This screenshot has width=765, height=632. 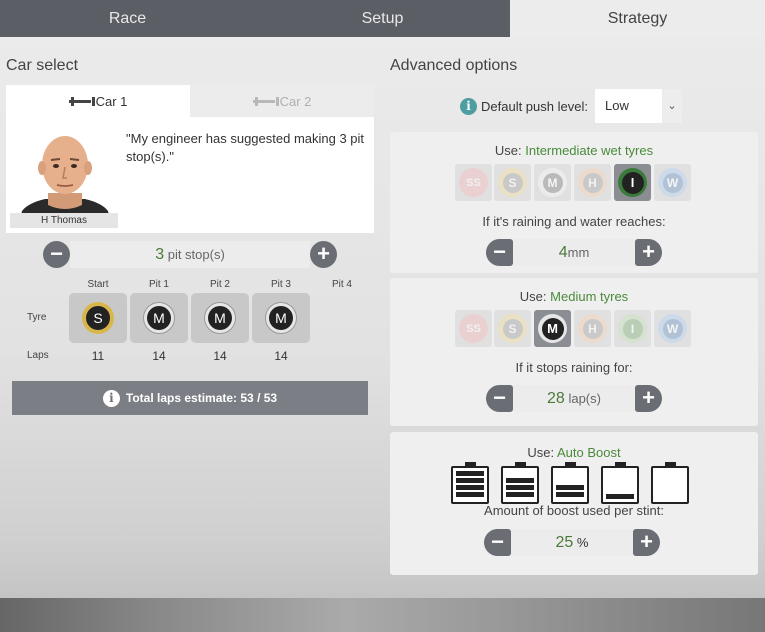 What do you see at coordinates (323, 254) in the screenshot?
I see `pit-stops-increase-button: +` at bounding box center [323, 254].